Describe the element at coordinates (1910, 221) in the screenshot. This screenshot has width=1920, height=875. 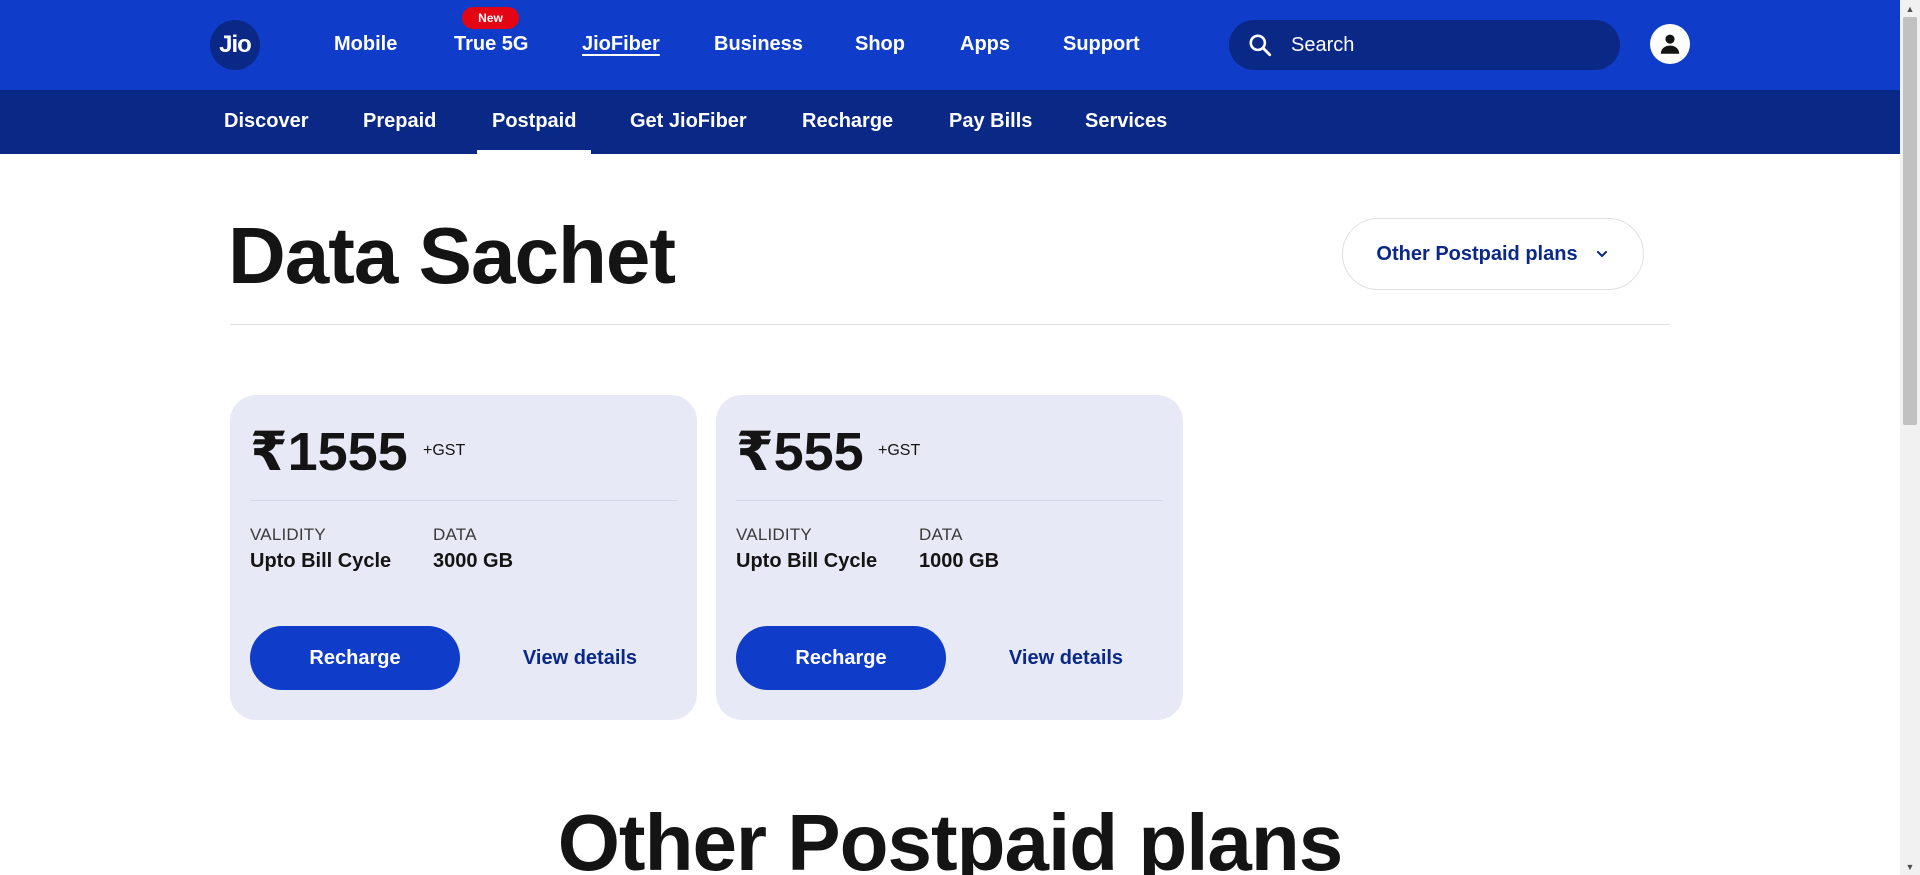
I see `scrollbar-thumb` at that location.